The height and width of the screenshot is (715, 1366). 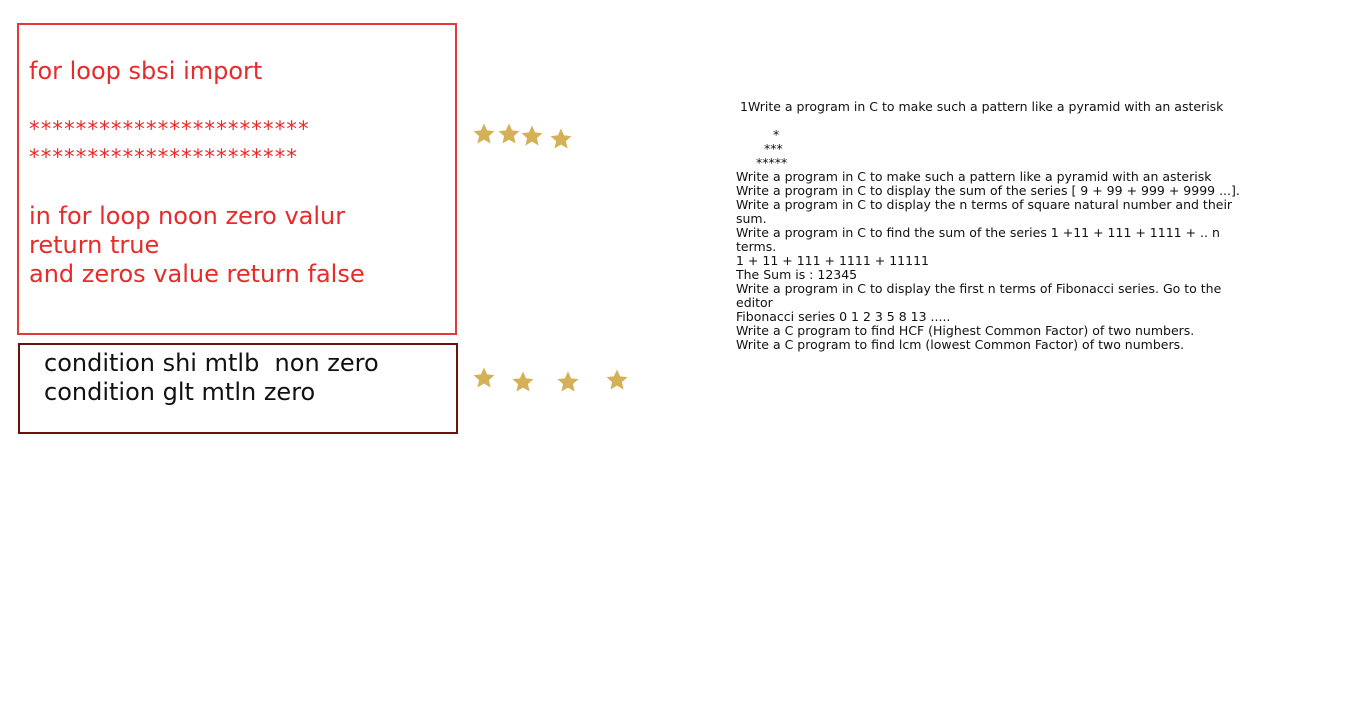 What do you see at coordinates (169, 129) in the screenshot?
I see `asterisk-row: ************************` at bounding box center [169, 129].